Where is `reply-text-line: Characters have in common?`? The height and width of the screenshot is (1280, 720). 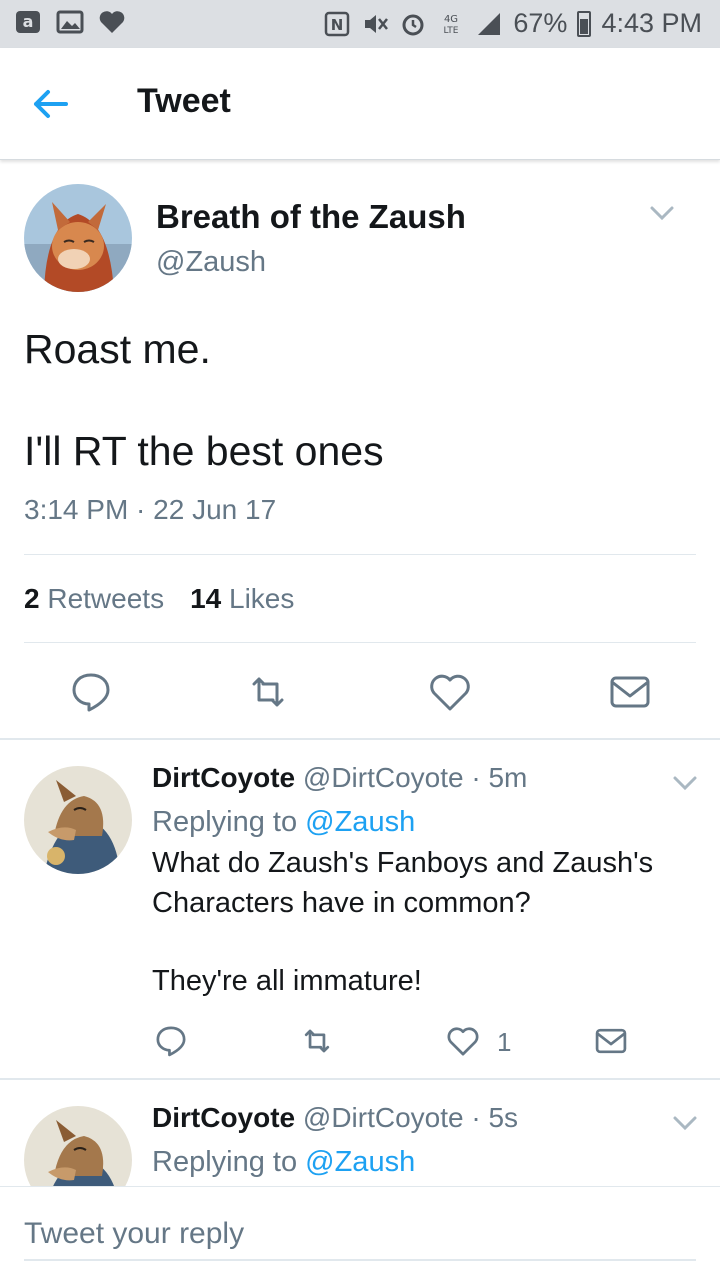 reply-text-line: Characters have in common? is located at coordinates (341, 903).